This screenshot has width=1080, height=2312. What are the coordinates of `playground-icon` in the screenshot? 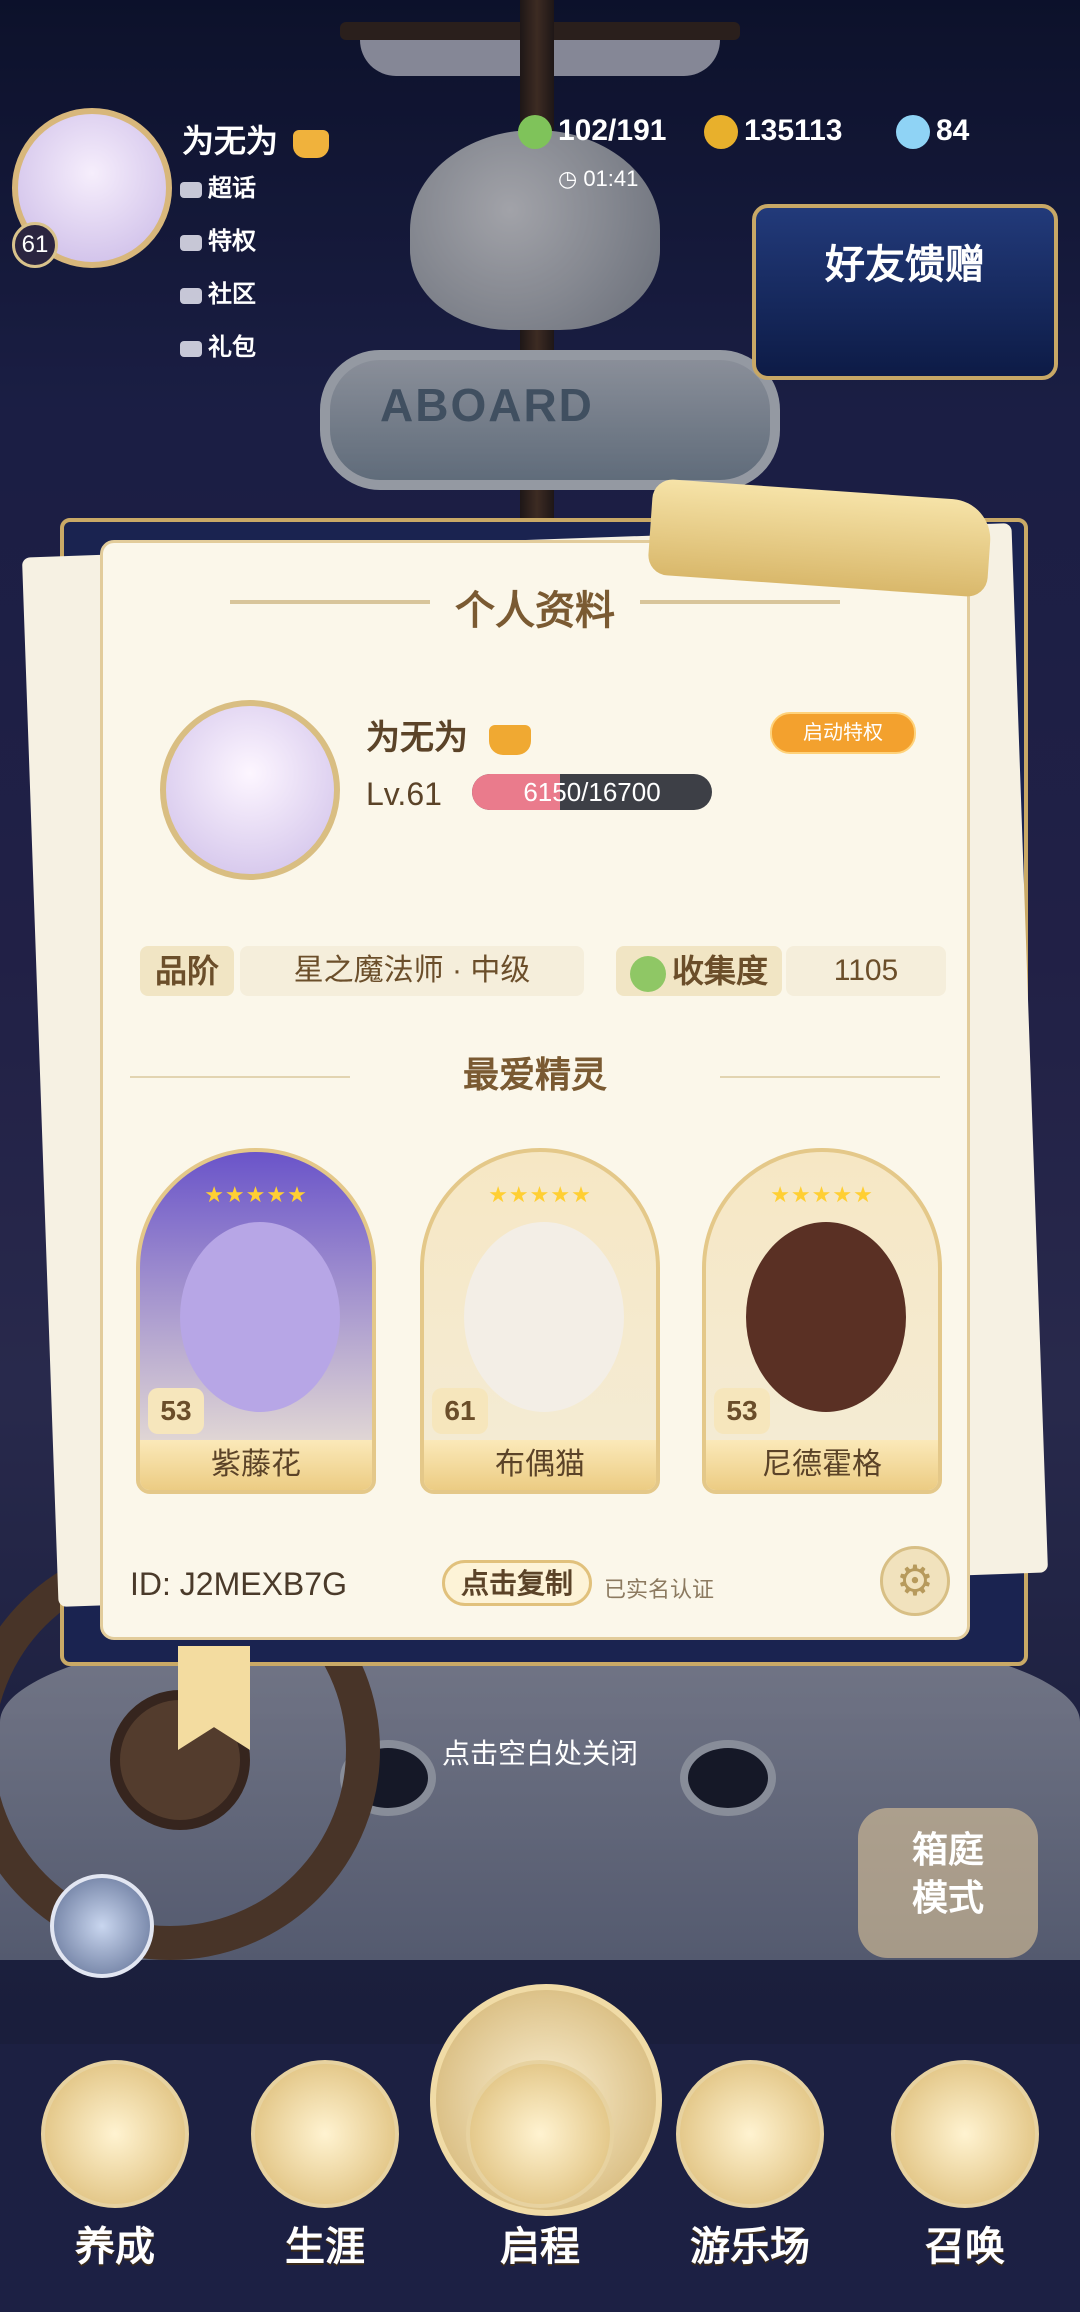 It's located at (750, 2134).